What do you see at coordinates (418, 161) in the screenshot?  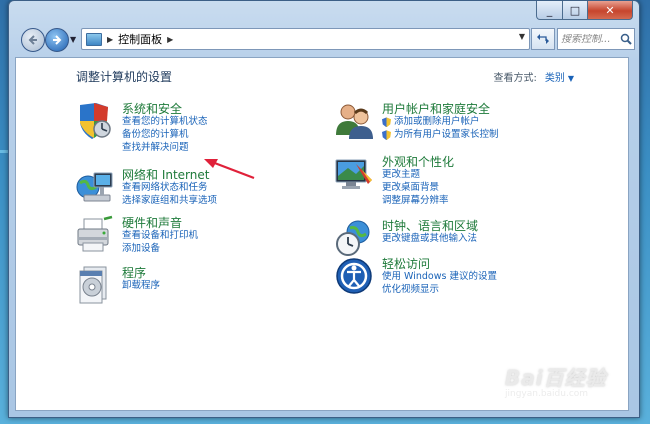 I see `category-title: 外观和个性化` at bounding box center [418, 161].